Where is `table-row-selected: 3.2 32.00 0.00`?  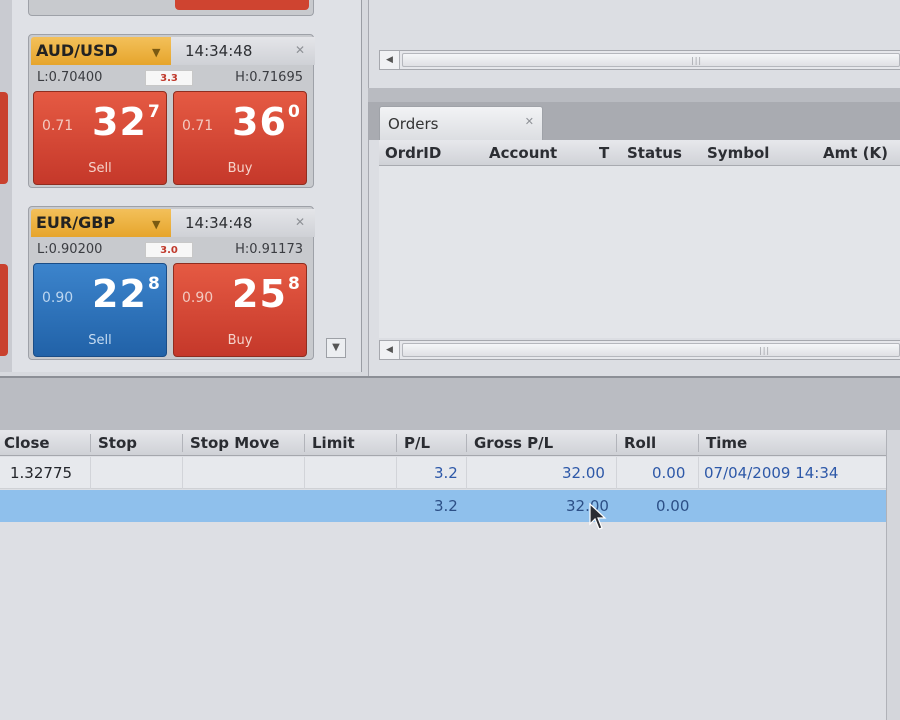
table-row-selected: 3.2 32.00 0.00 is located at coordinates (443, 506).